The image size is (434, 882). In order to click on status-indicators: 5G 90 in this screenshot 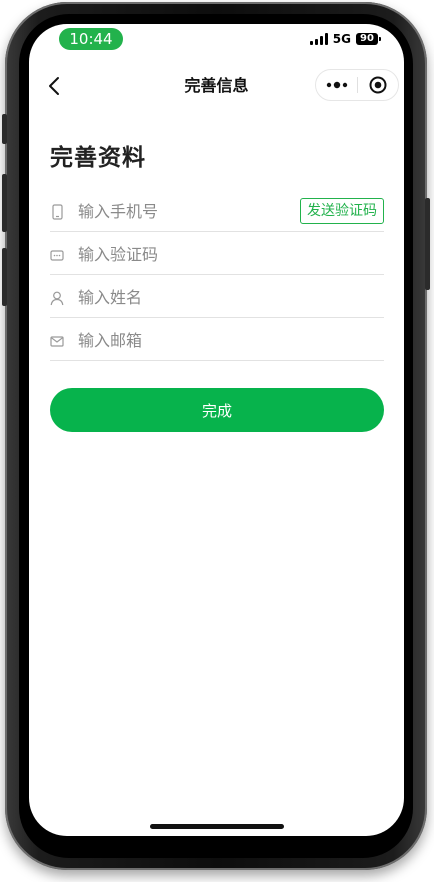, I will do `click(345, 39)`.